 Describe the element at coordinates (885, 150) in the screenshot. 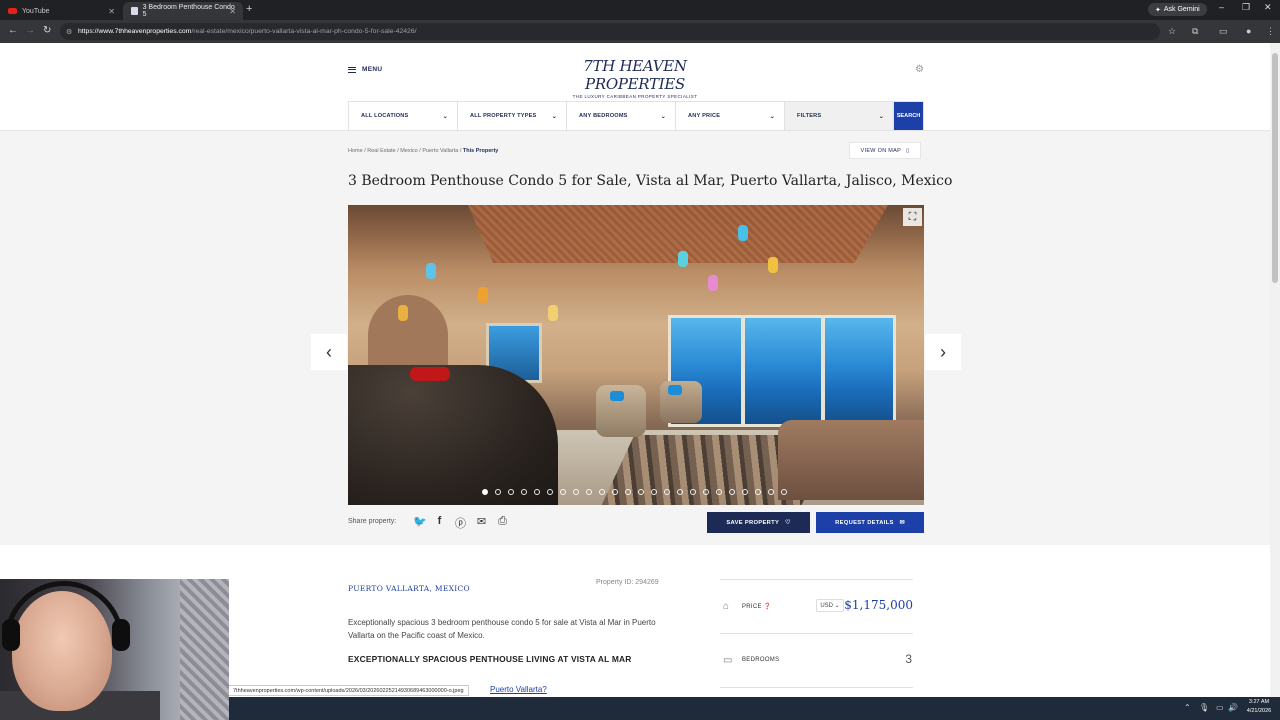

I see `view-on-map-button: VIEW ON MAP ▯` at that location.